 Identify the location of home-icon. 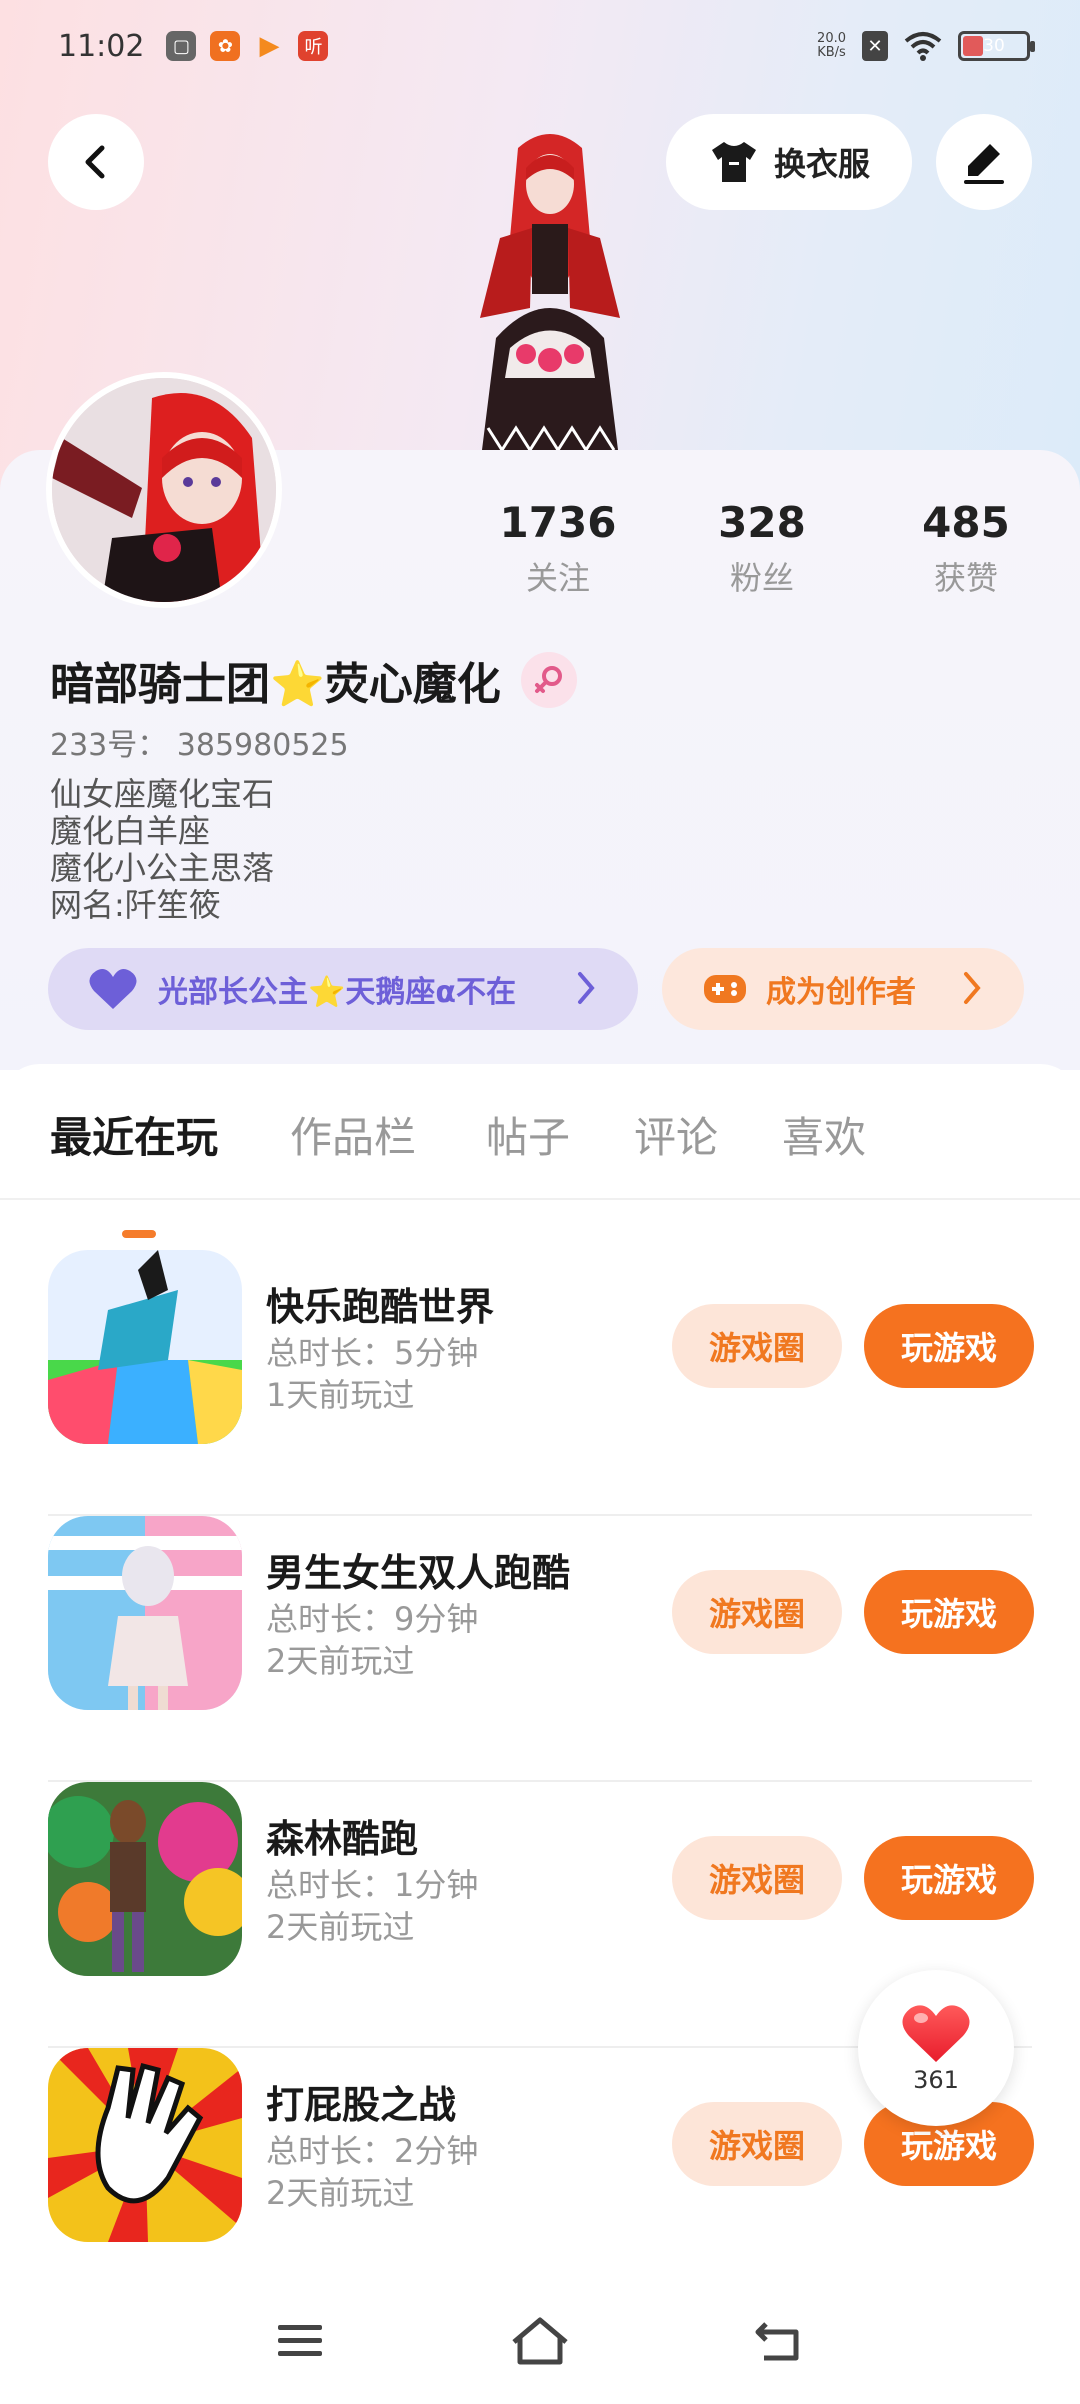
(540, 2341).